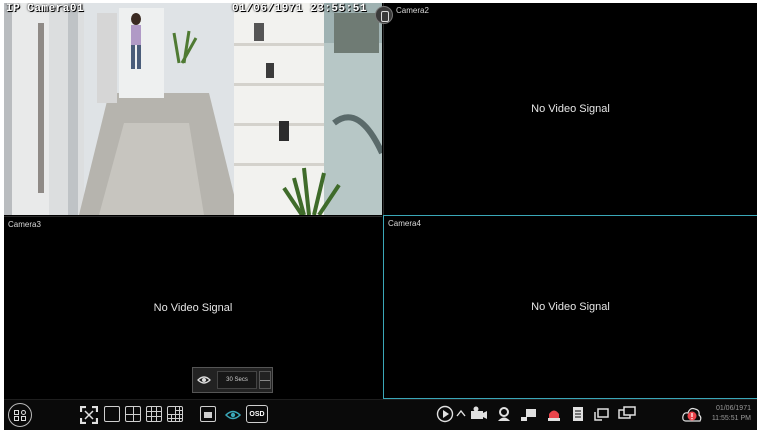  Describe the element at coordinates (627, 414) in the screenshot. I see `output-switch-icon` at that location.